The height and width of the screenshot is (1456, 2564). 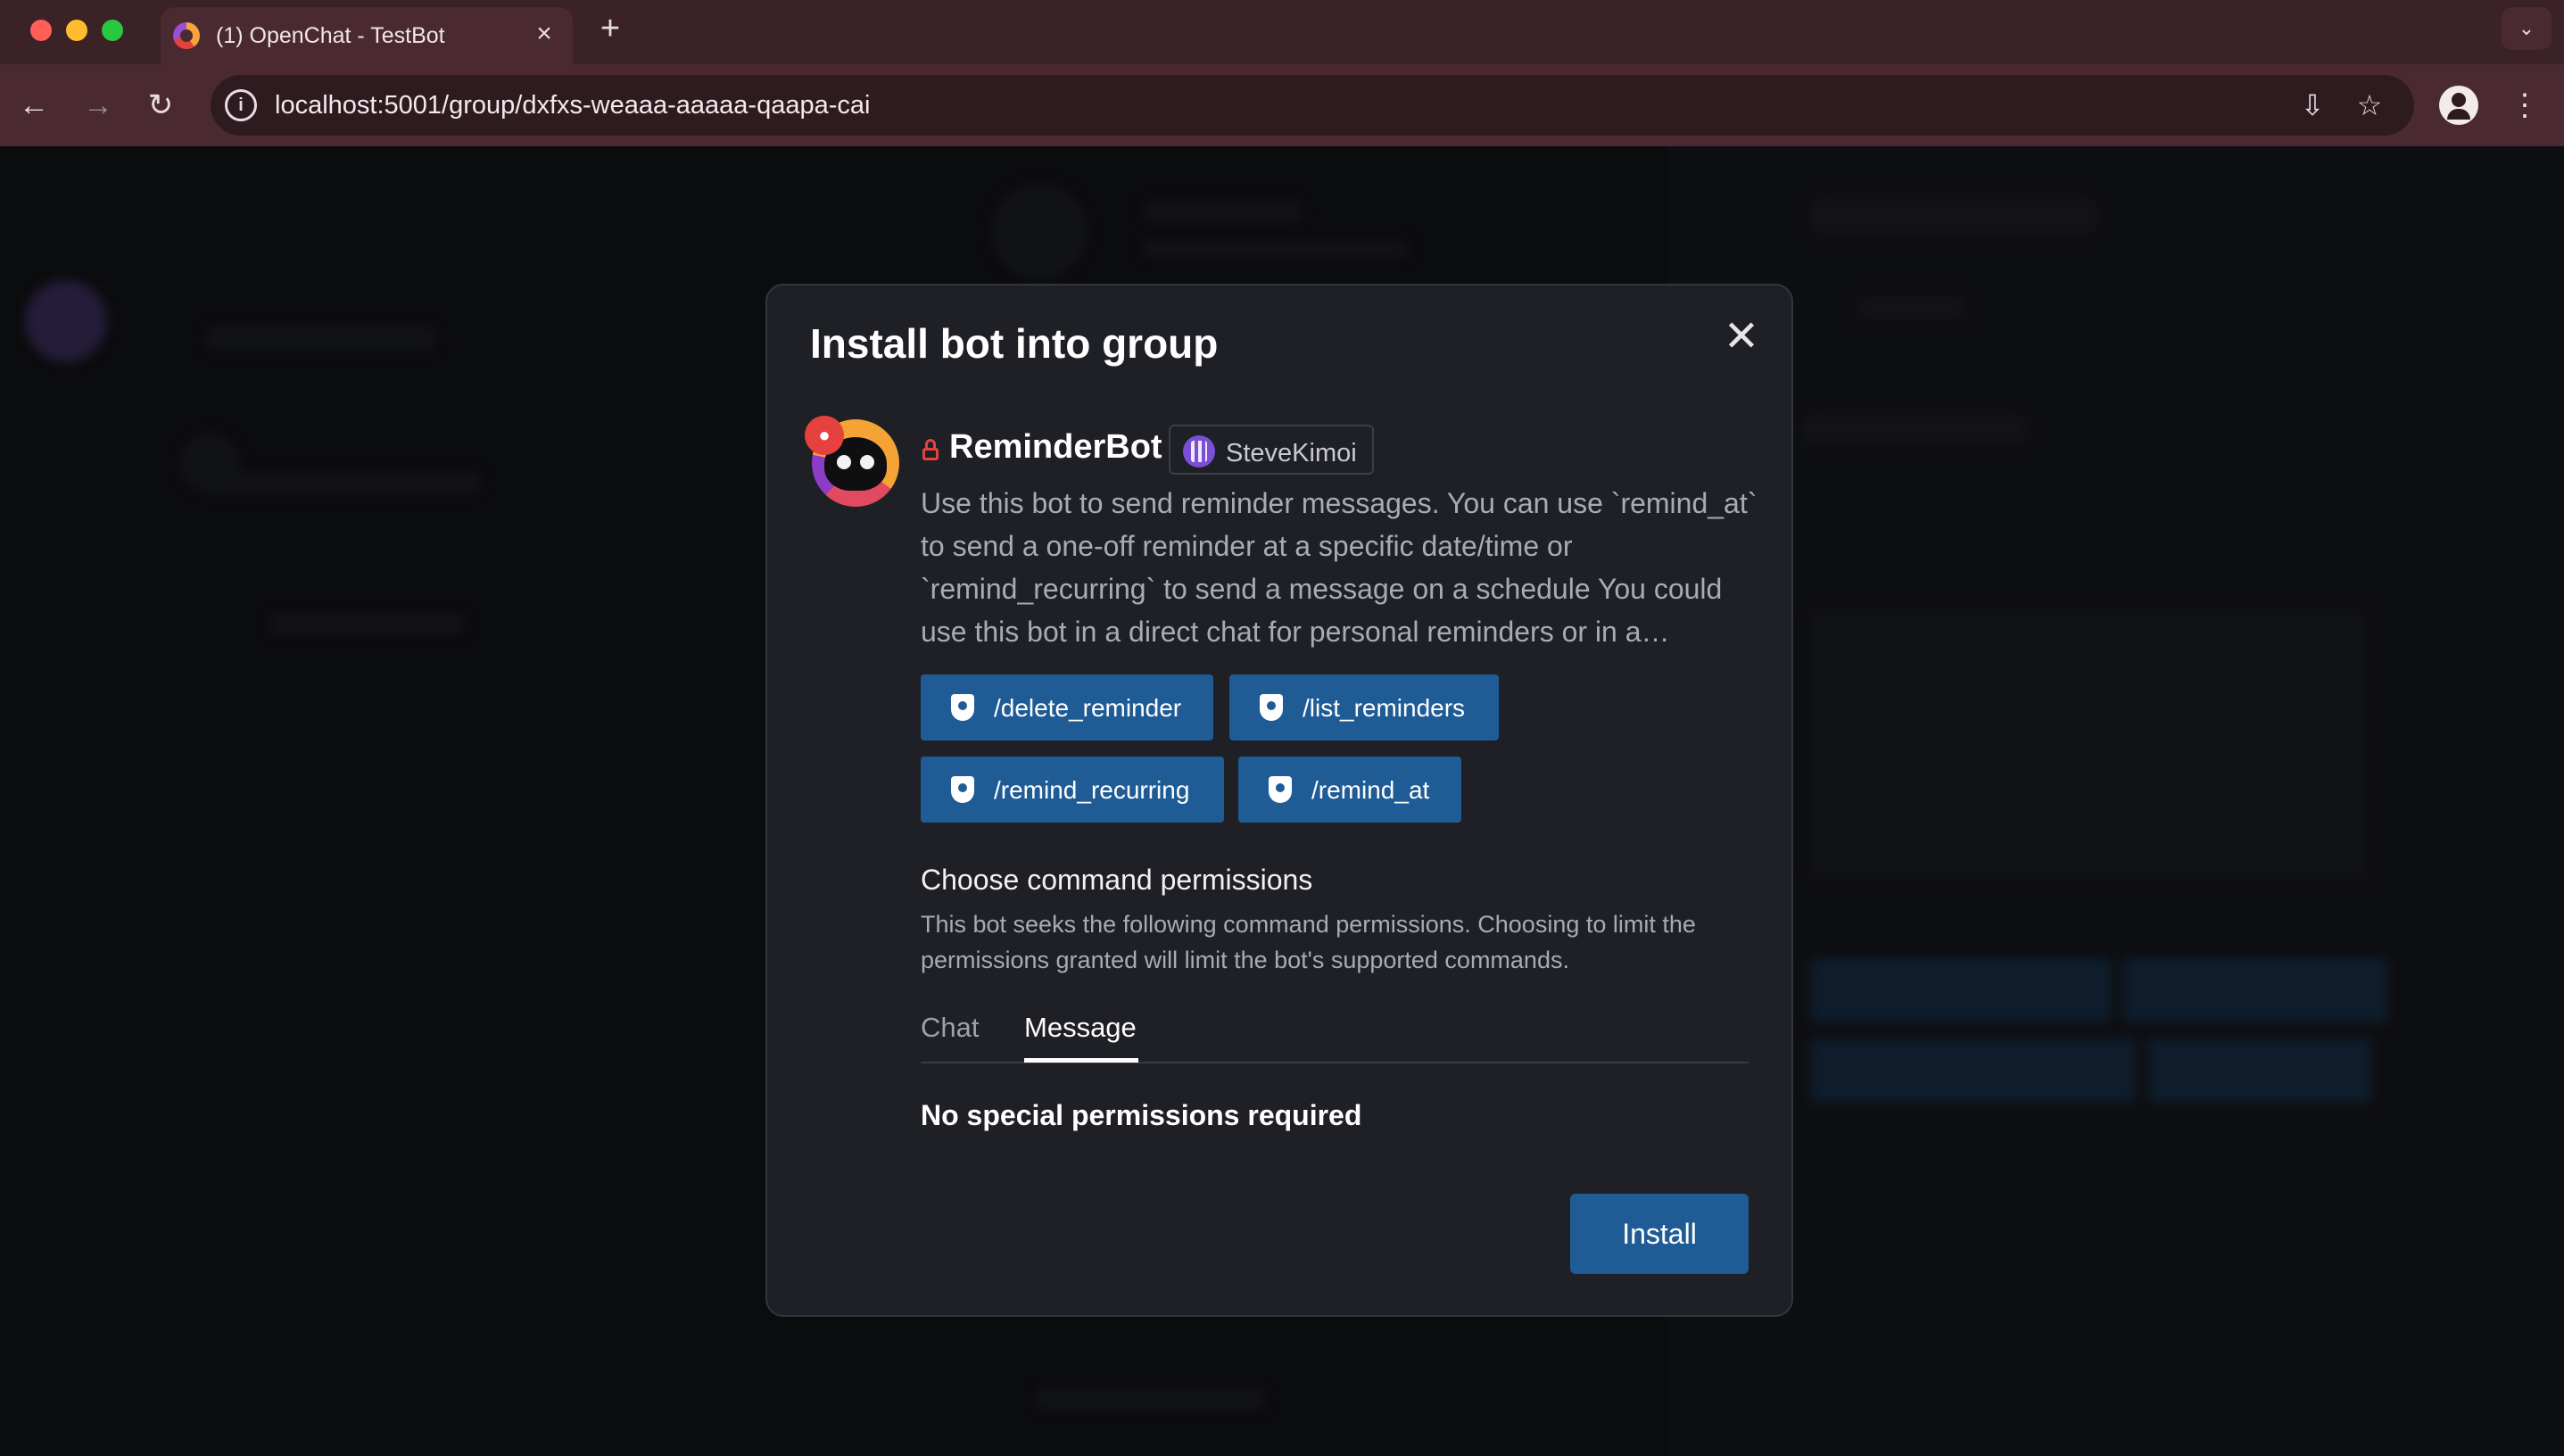 I want to click on command-label: /list_reminders, so click(x=1384, y=708).